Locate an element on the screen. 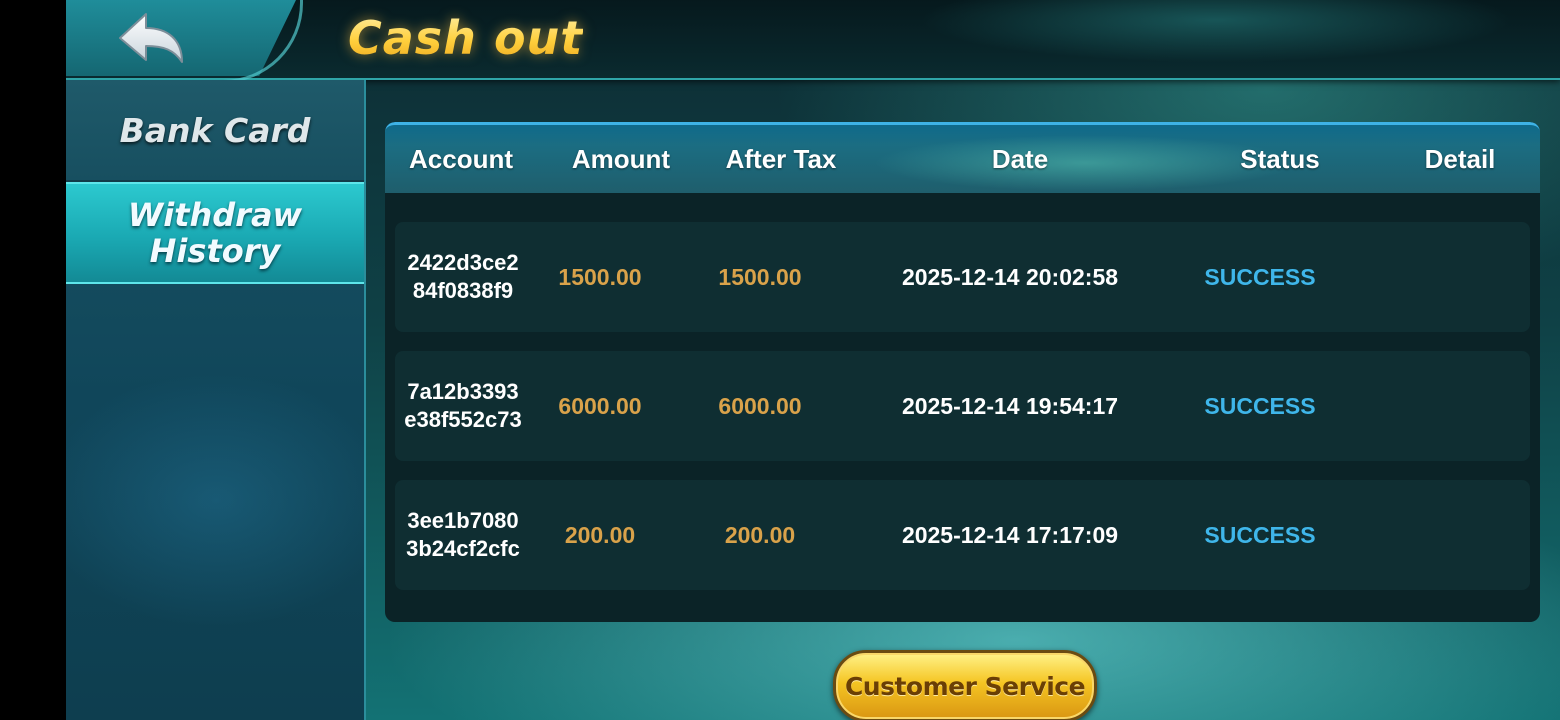  sidebar-item-bank-card: Bank Card is located at coordinates (215, 131).